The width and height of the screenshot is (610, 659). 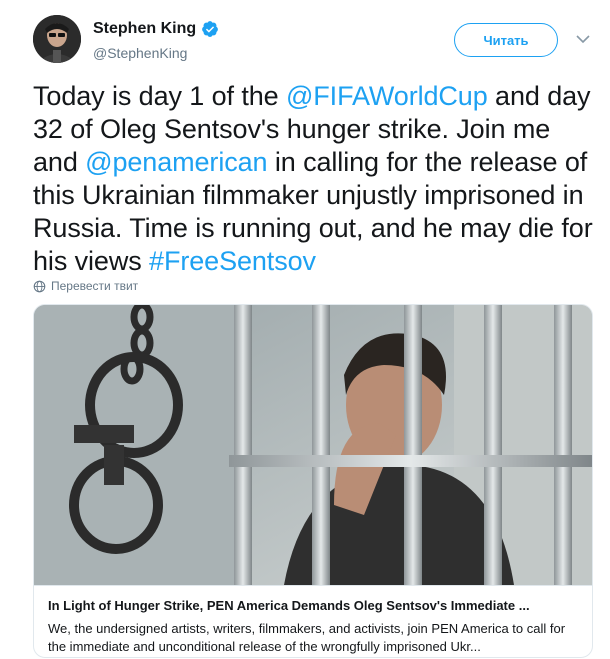 I want to click on follow-button: Читать, so click(x=506, y=40).